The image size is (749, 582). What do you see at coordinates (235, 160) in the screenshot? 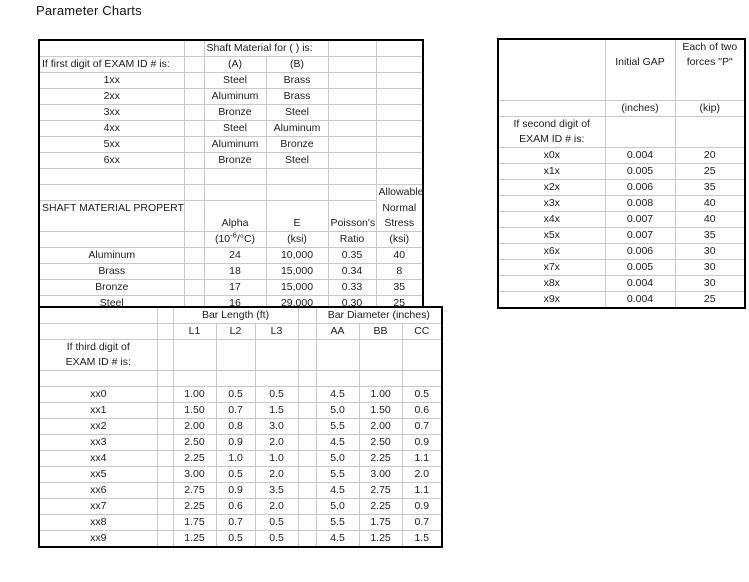
I see `material-a: Bronze` at bounding box center [235, 160].